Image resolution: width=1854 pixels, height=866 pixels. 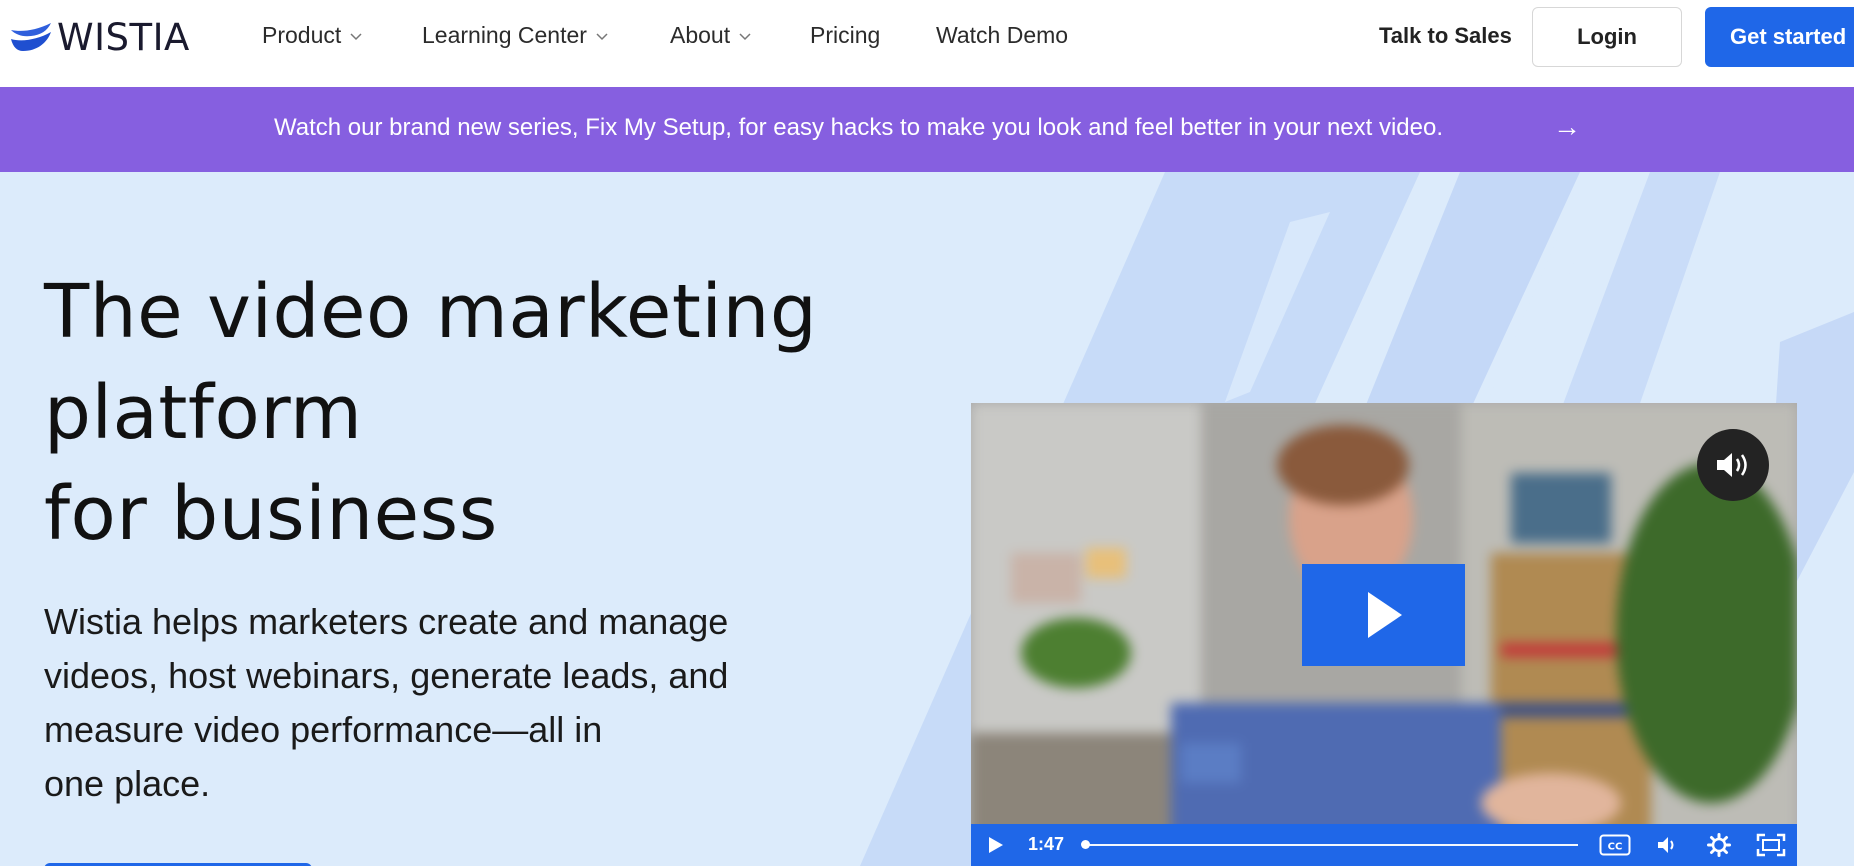 I want to click on hero-subtext-line: measure video performance—all in, so click(x=323, y=729).